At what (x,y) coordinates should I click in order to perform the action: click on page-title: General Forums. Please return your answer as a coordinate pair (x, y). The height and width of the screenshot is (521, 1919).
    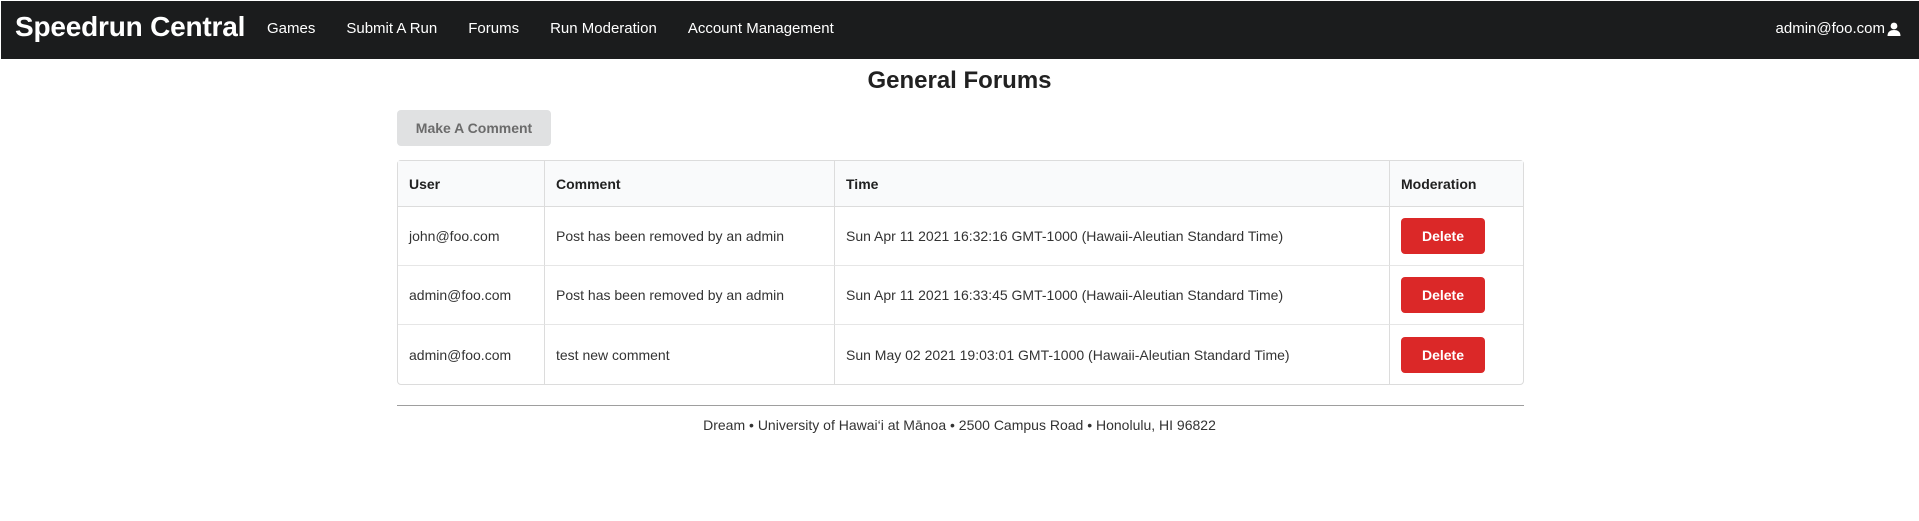
    Looking at the image, I should click on (959, 80).